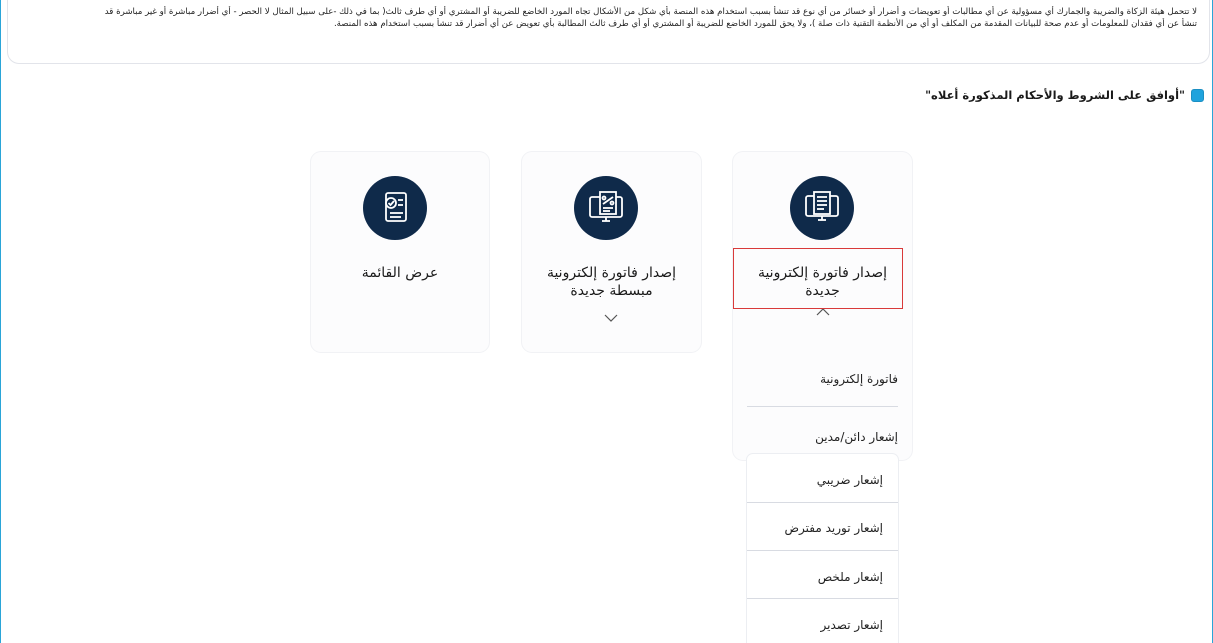 The width and height of the screenshot is (1213, 643). I want to click on view-list-card: عرض القائمة, so click(400, 252).